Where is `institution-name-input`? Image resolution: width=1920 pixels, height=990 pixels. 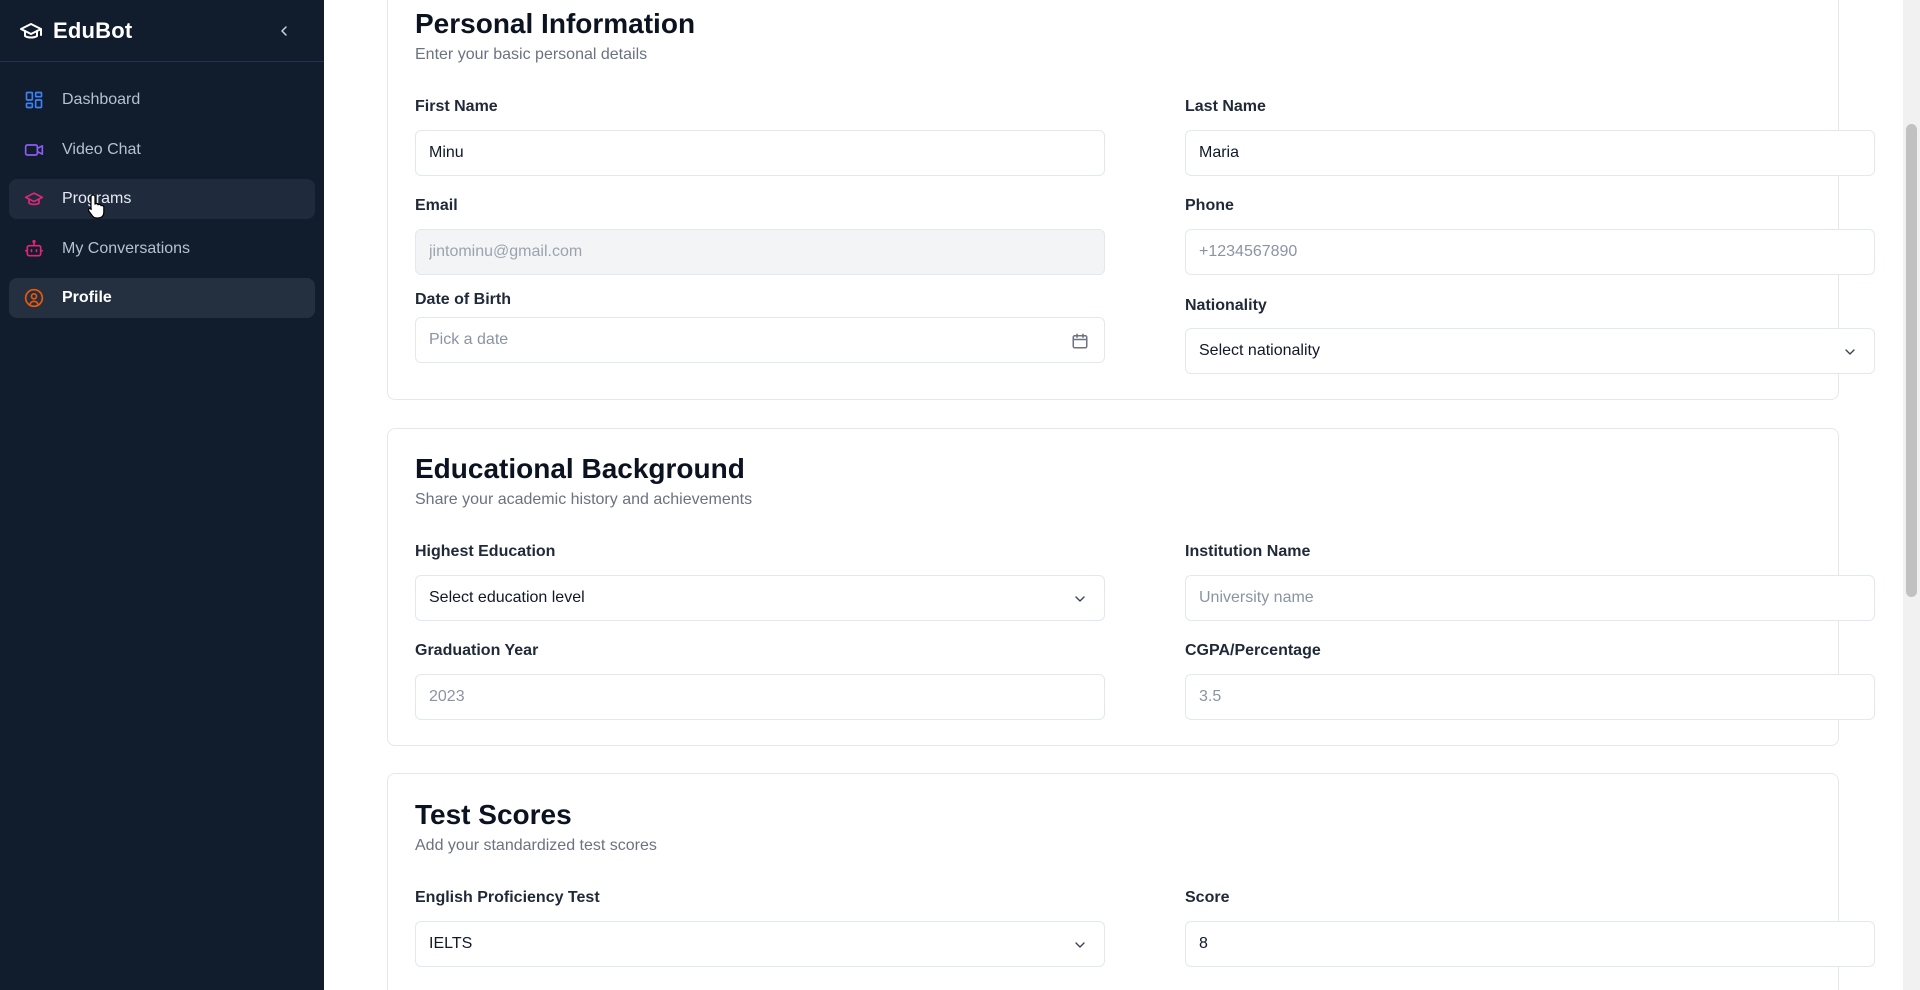 institution-name-input is located at coordinates (1530, 598).